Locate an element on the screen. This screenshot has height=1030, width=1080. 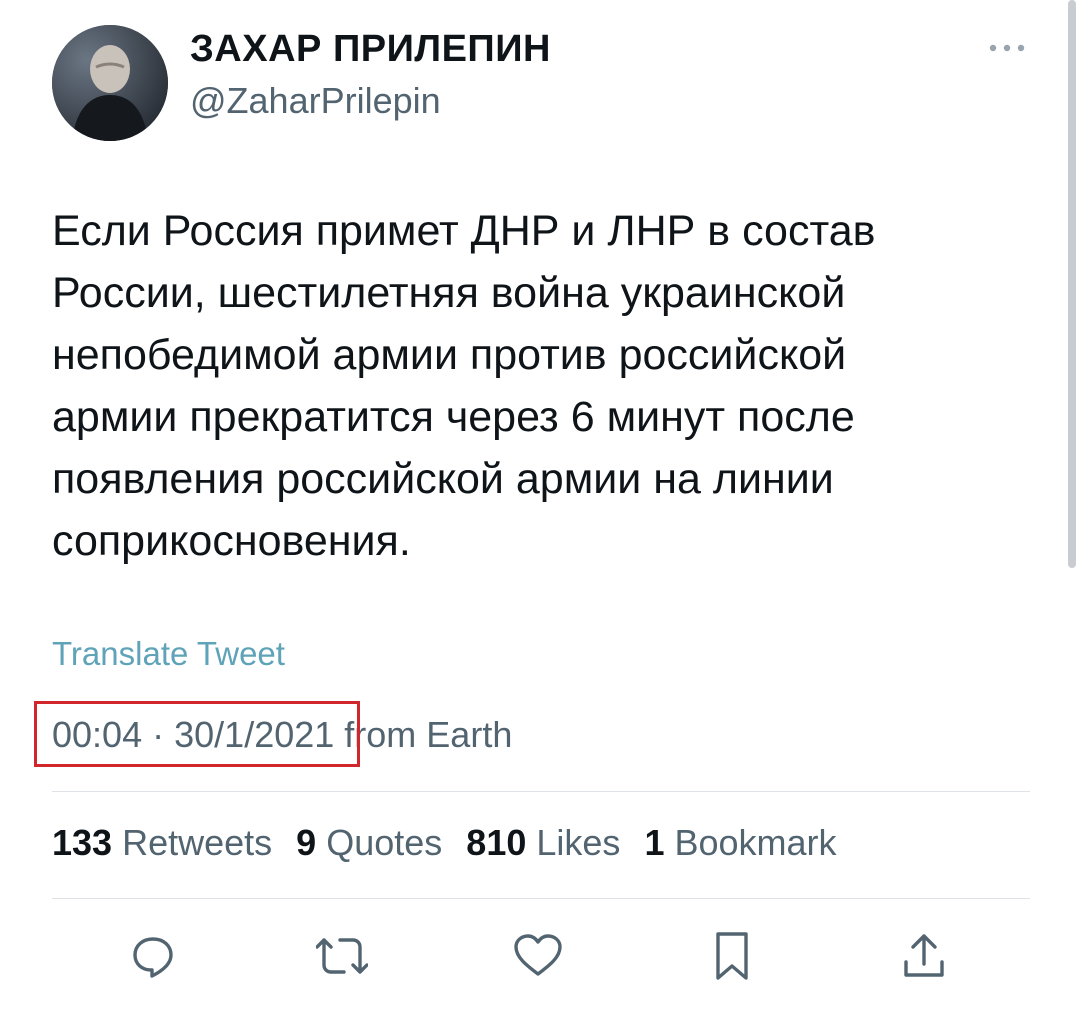
reply-icon is located at coordinates (153, 957).